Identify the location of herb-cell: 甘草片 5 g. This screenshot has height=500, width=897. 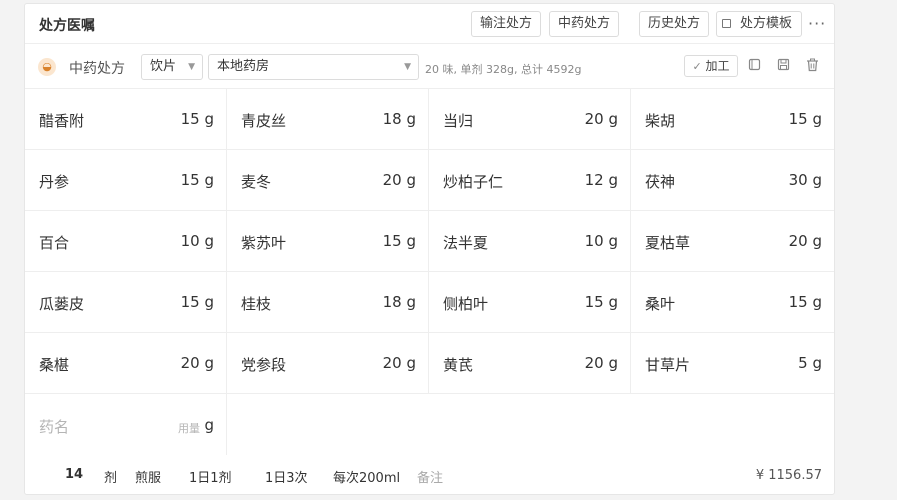
(732, 363).